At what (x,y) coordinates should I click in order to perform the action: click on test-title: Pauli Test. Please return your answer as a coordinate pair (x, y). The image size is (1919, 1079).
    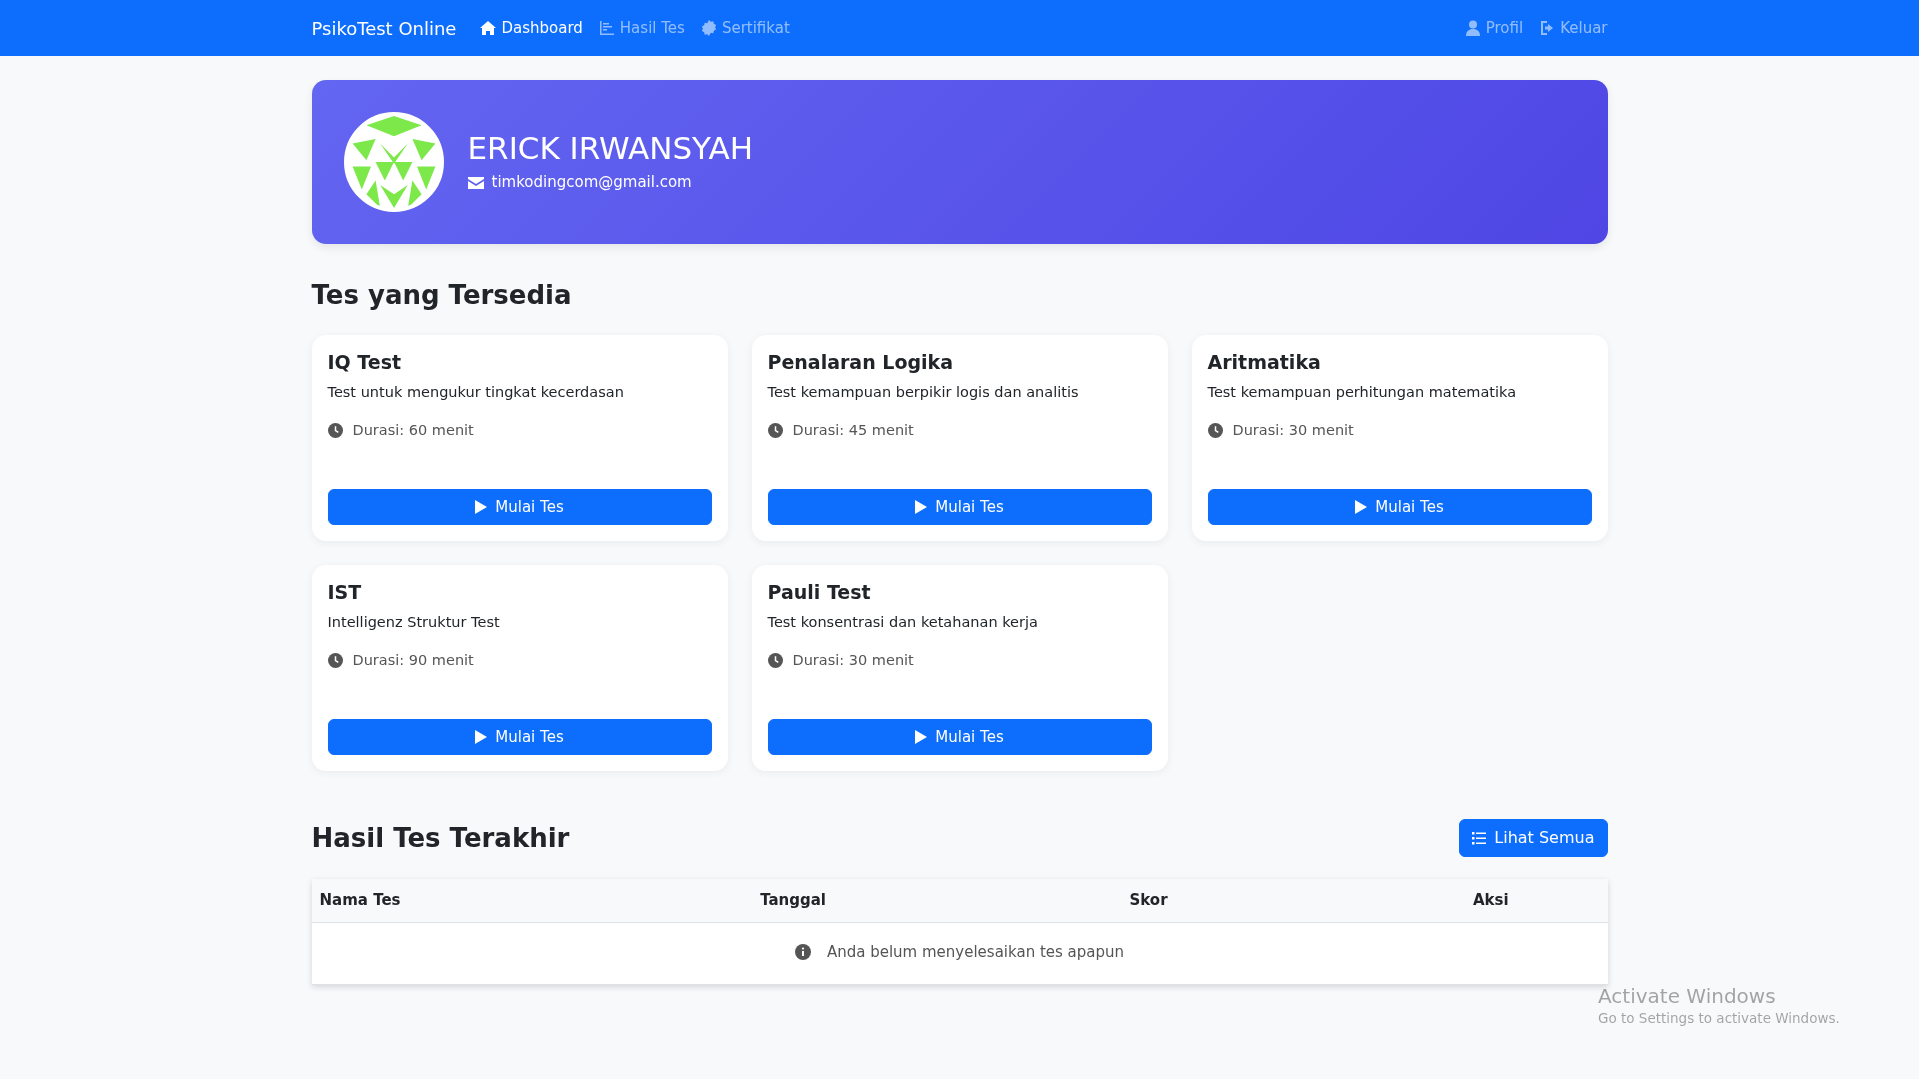
    Looking at the image, I should click on (819, 592).